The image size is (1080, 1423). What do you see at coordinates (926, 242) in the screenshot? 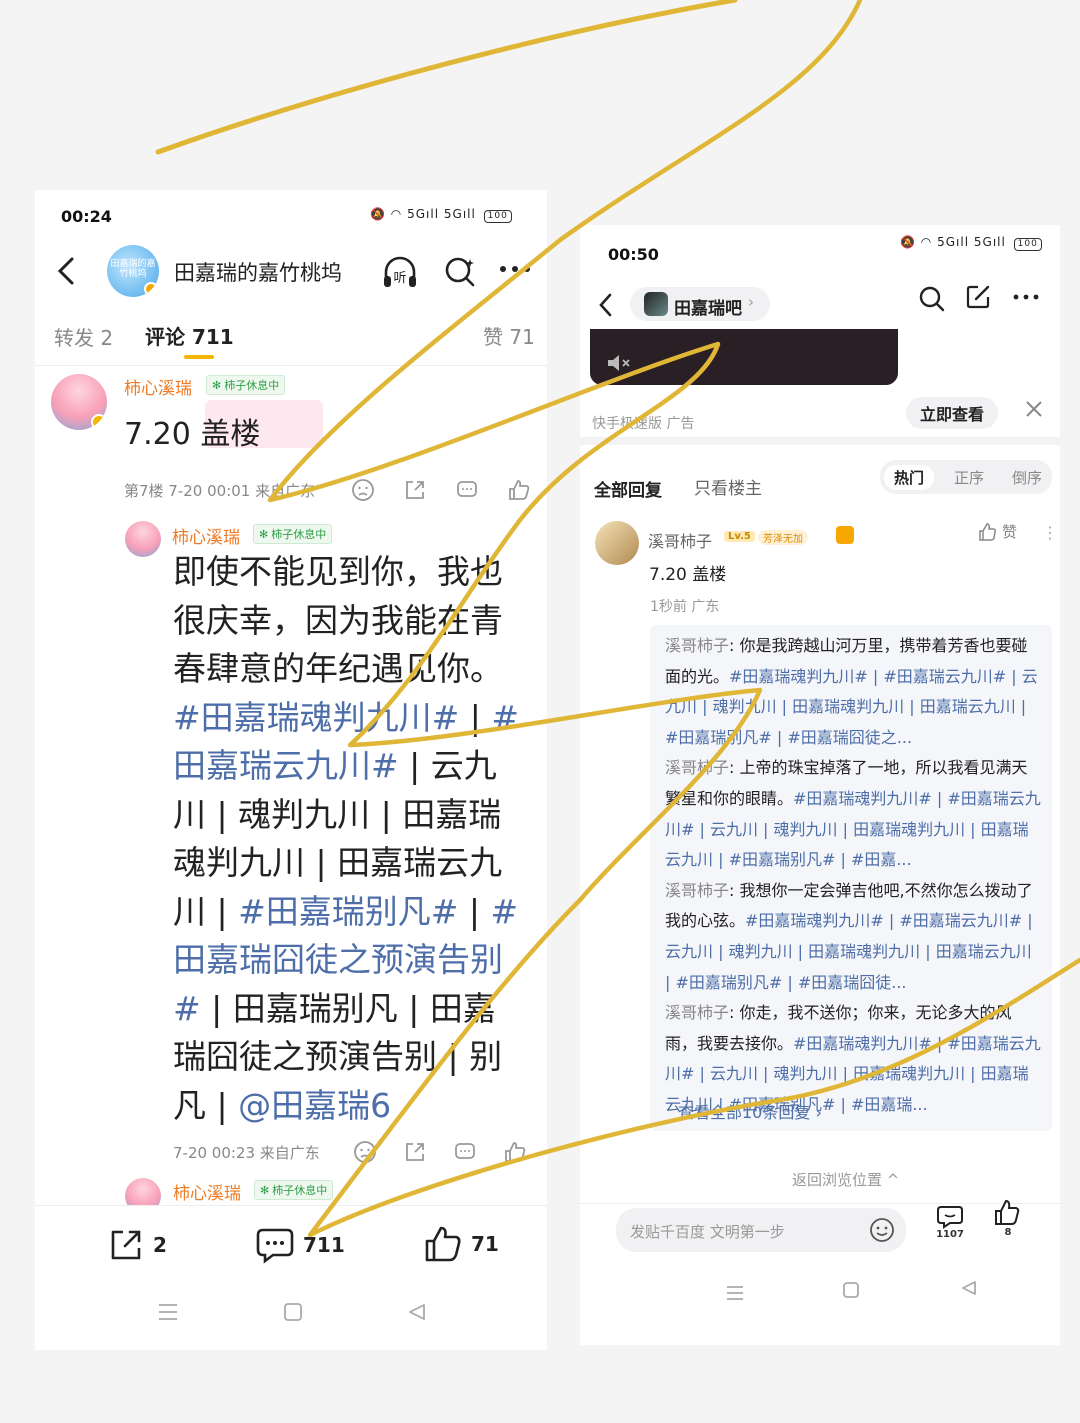
I see `wifi-icon: ◠` at bounding box center [926, 242].